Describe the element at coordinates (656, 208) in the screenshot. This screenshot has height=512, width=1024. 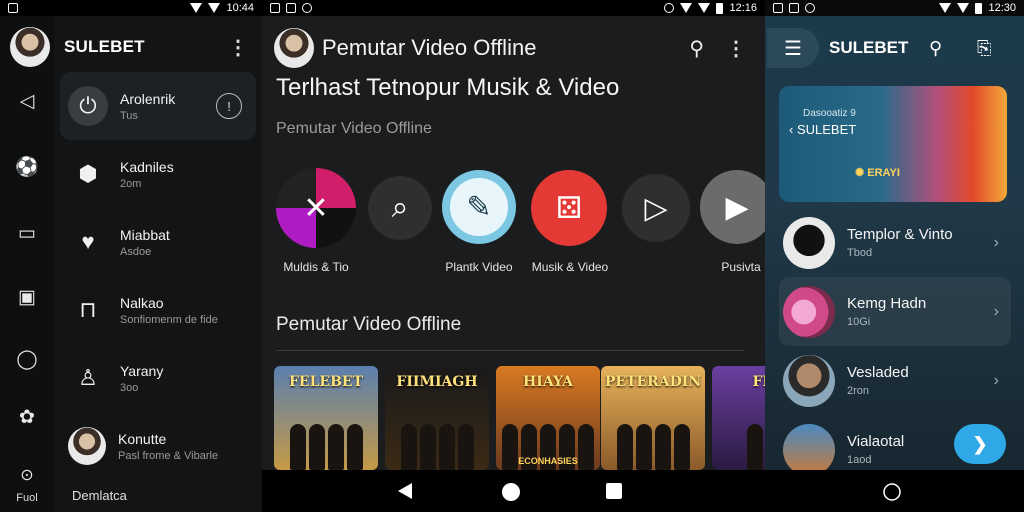
I see `play-icon: ▷` at that location.